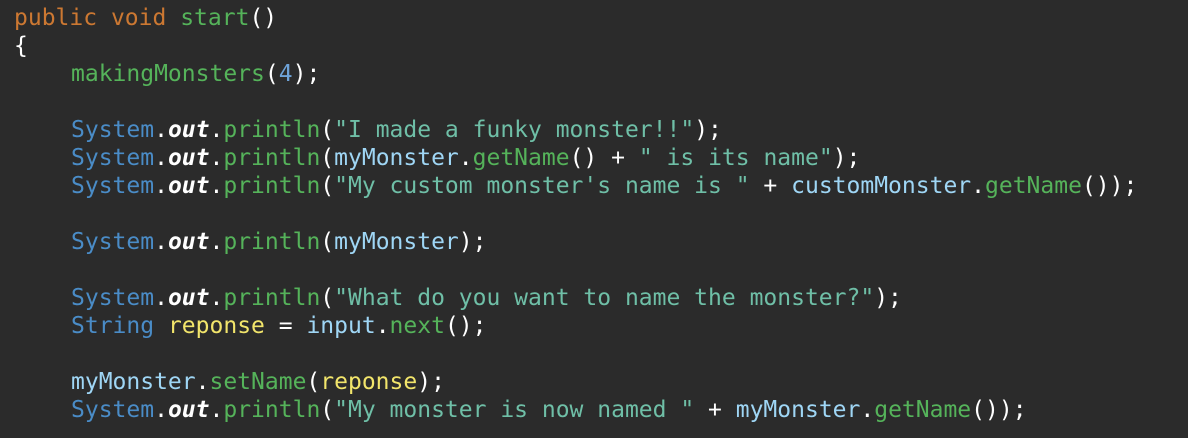 Image resolution: width=1188 pixels, height=438 pixels. Describe the element at coordinates (258, 382) in the screenshot. I see `code-token: setName` at that location.